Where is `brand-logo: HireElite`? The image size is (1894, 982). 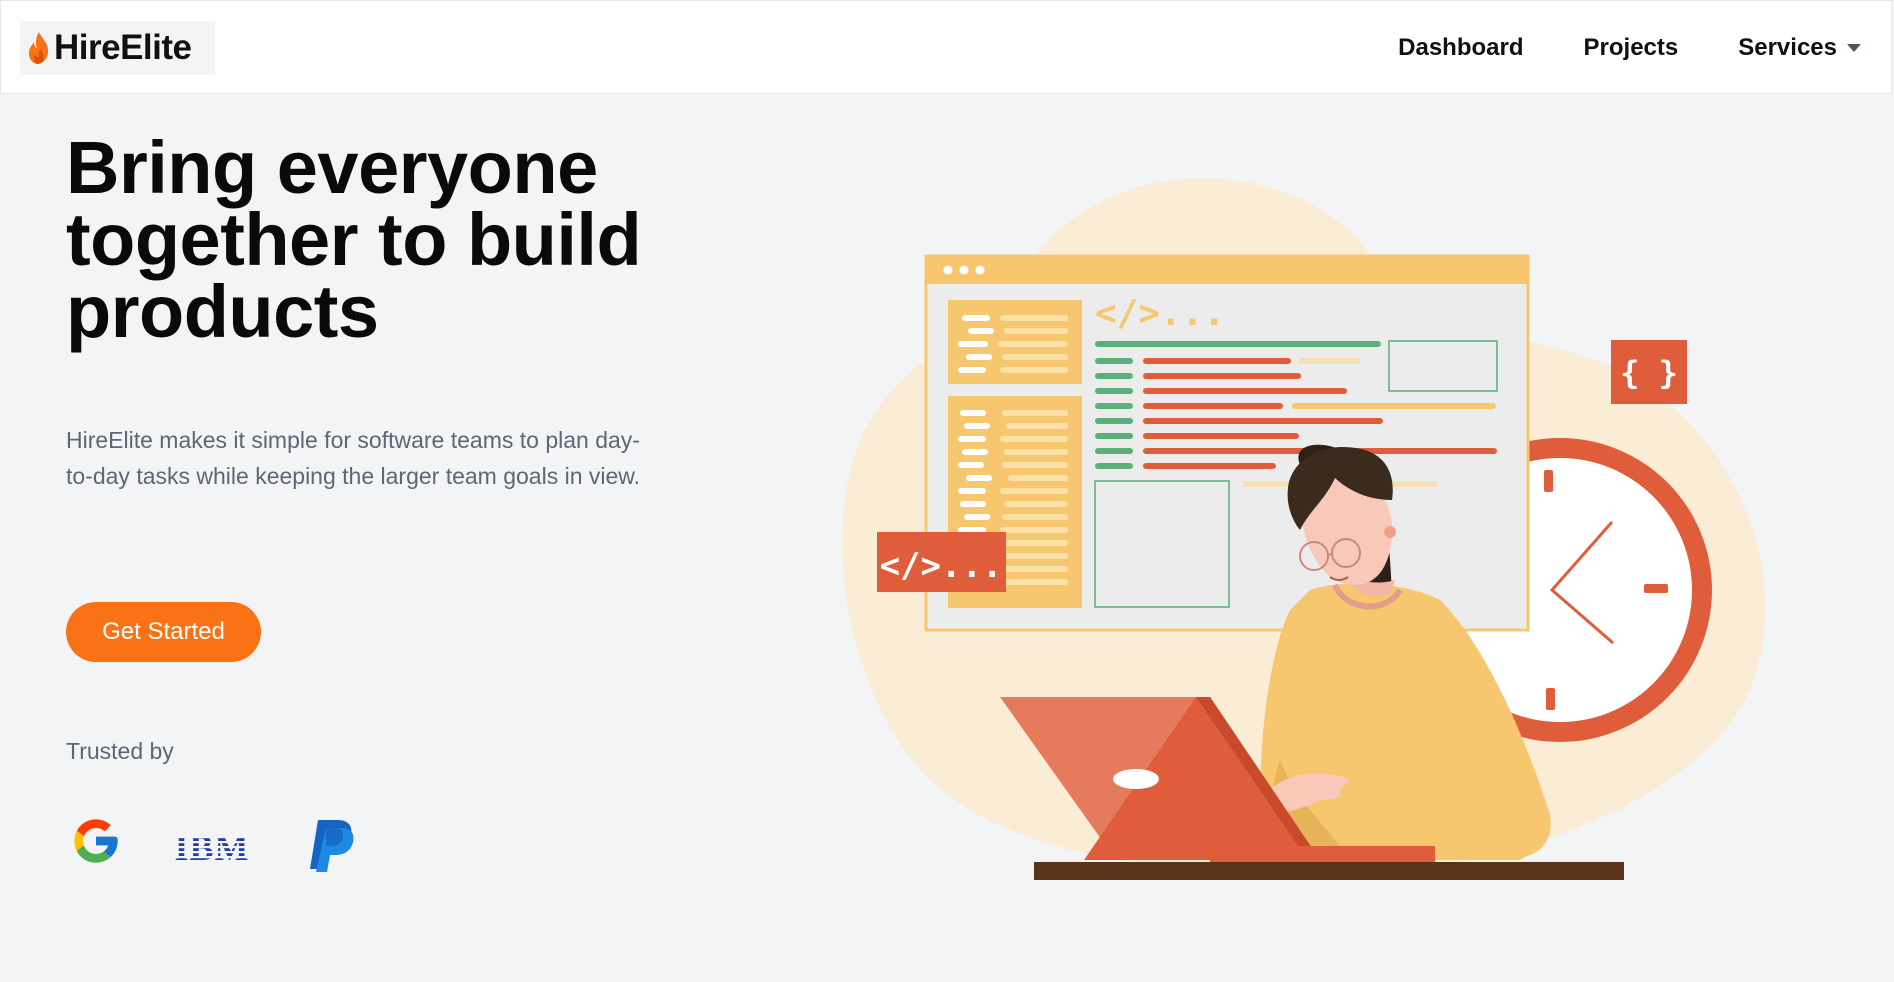 brand-logo: HireElite is located at coordinates (117, 48).